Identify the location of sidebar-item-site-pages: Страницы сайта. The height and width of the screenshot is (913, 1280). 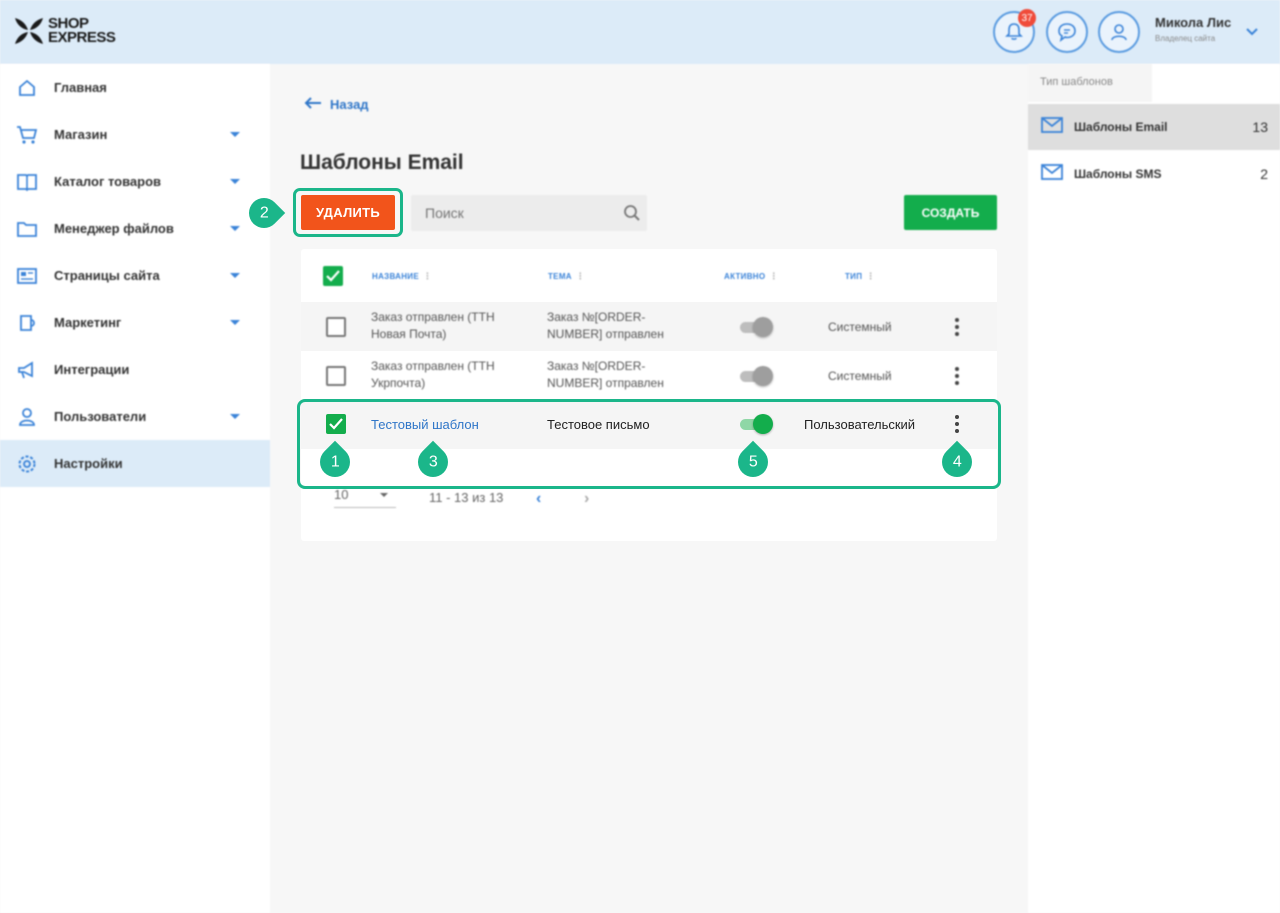
(135, 275).